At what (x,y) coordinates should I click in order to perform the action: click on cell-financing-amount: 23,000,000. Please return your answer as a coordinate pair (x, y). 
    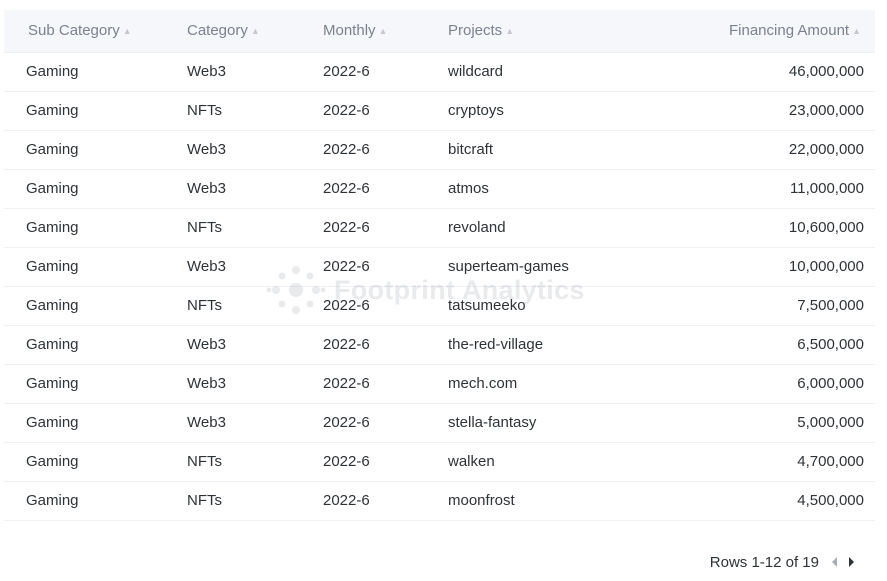
    Looking at the image, I should click on (781, 111).